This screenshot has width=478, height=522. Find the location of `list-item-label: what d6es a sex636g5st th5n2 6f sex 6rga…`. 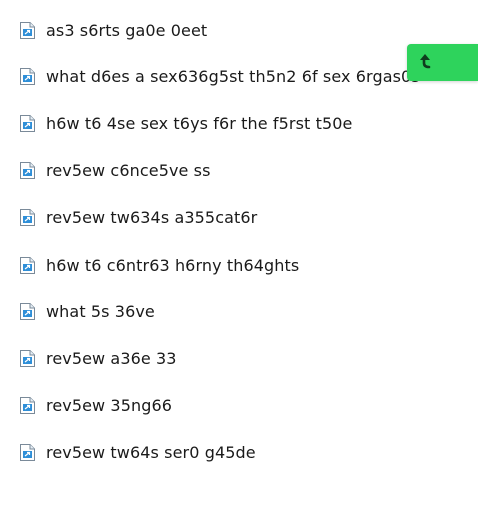

list-item-label: what d6es a sex636g5st th5n2 6f sex 6rga… is located at coordinates (233, 76).